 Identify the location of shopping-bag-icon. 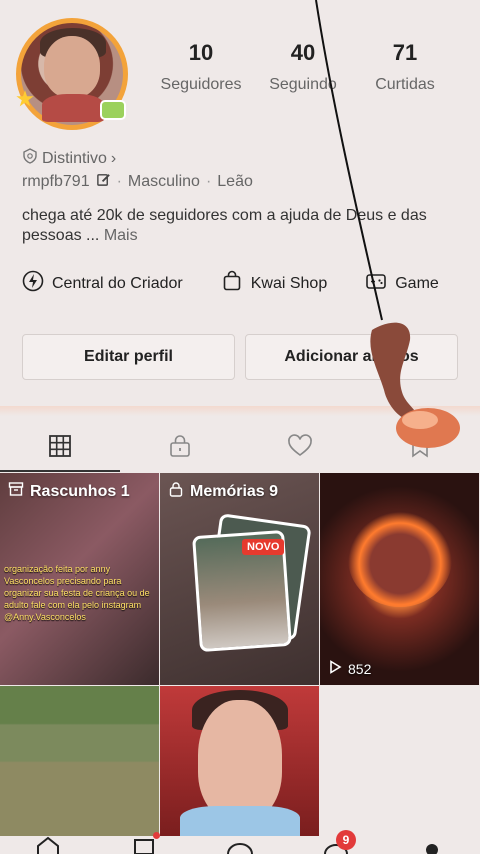
(232, 283).